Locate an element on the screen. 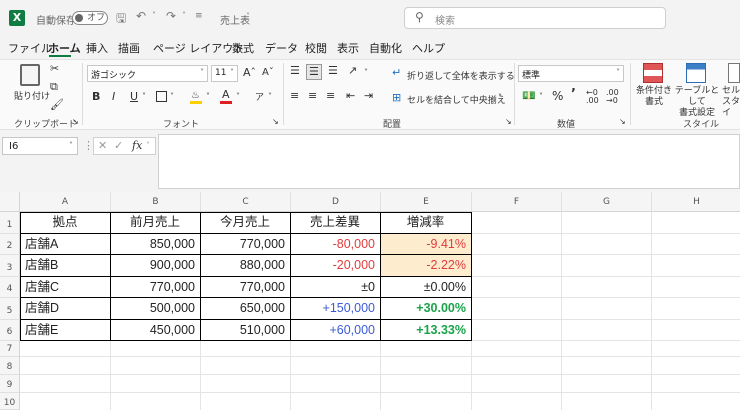 The height and width of the screenshot is (410, 740). cell-sales-diff: +150,000 is located at coordinates (335, 309).